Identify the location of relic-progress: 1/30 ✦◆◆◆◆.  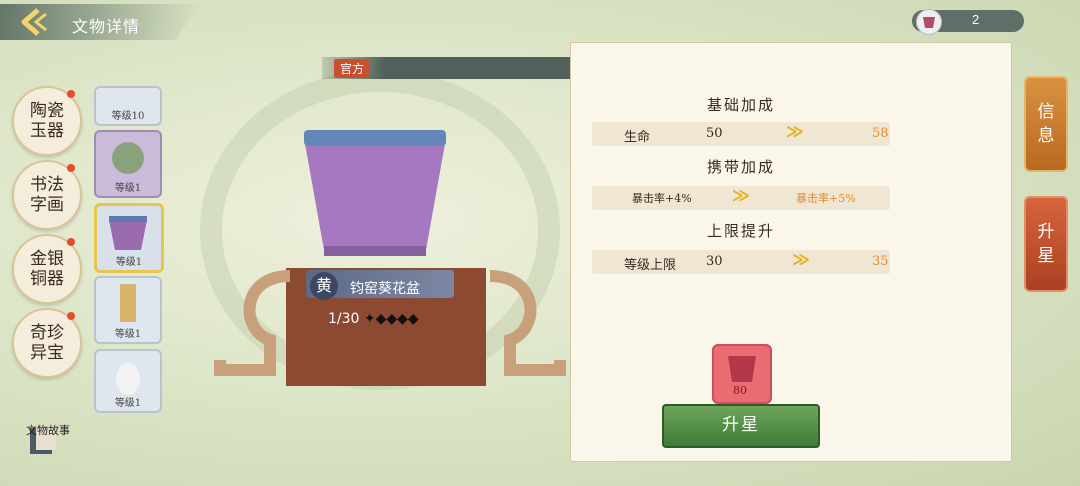
(373, 319).